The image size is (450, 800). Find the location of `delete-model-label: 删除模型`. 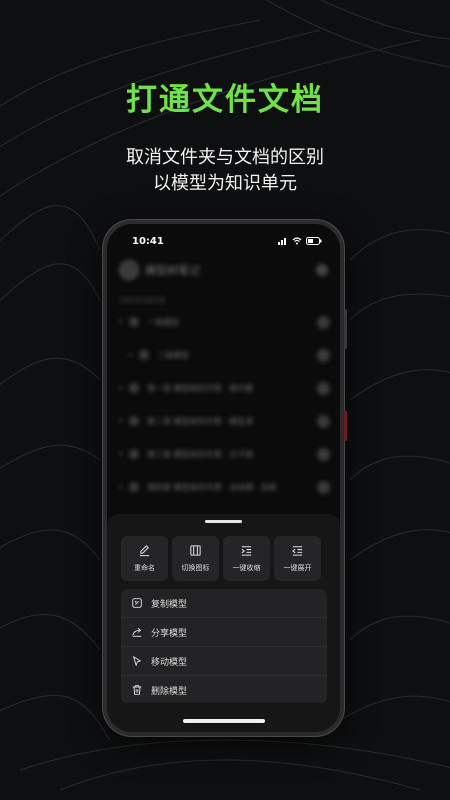

delete-model-label: 删除模型 is located at coordinates (169, 691).